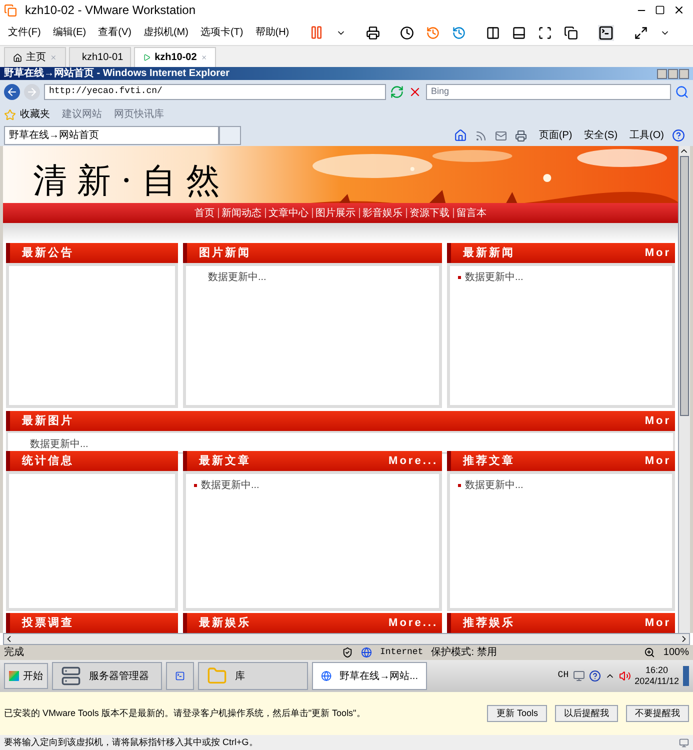  I want to click on back-button, so click(12, 92).